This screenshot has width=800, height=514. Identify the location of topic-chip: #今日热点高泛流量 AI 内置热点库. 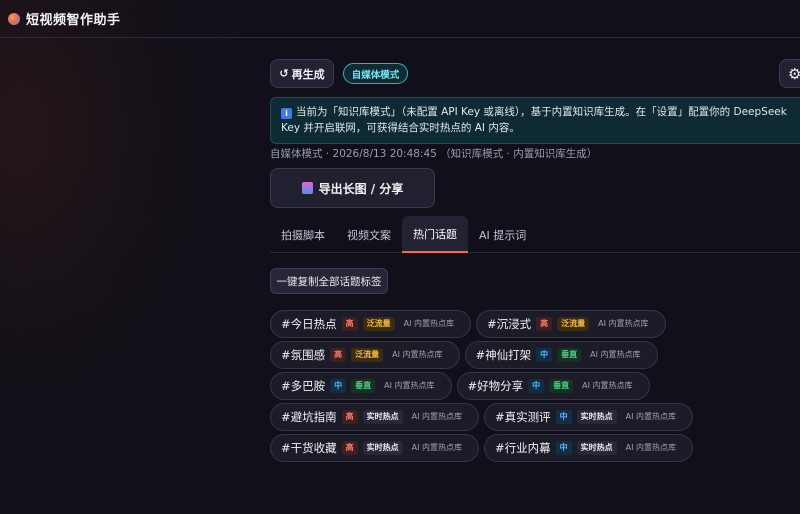
(371, 324).